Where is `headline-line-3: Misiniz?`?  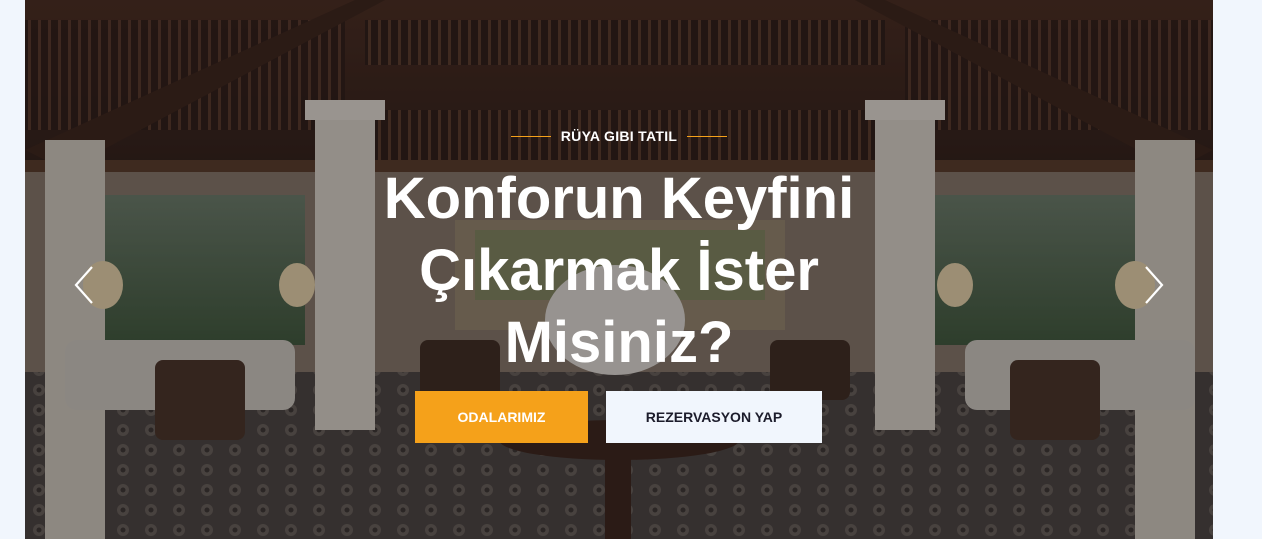
headline-line-3: Misiniz? is located at coordinates (619, 342).